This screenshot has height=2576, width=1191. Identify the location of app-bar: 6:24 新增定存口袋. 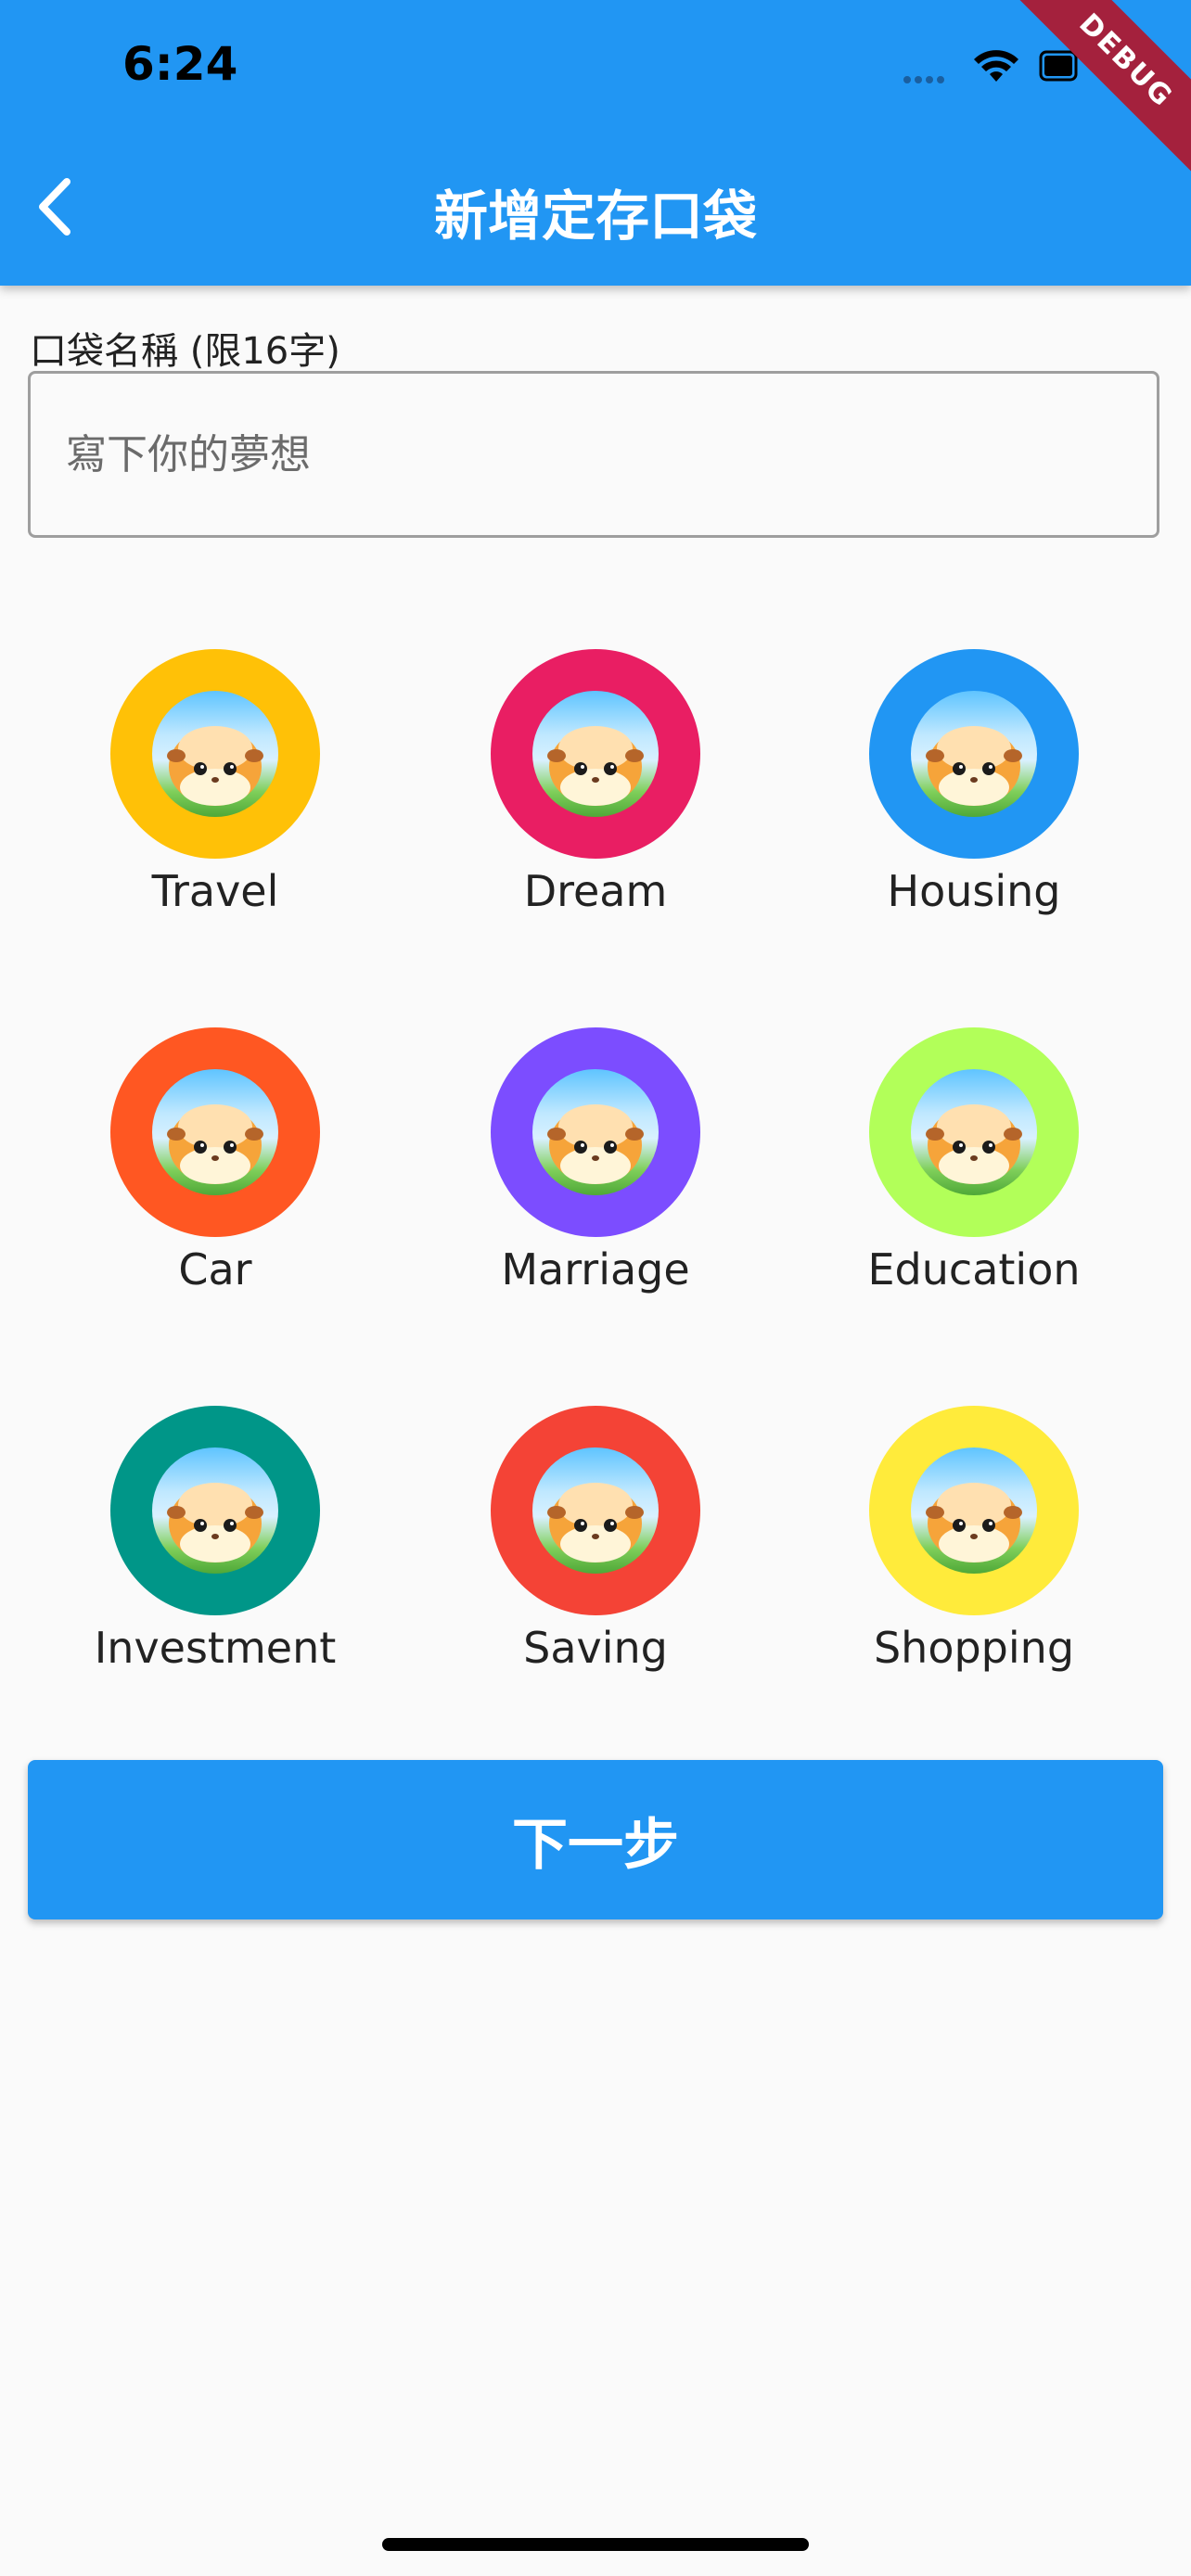
(595, 143).